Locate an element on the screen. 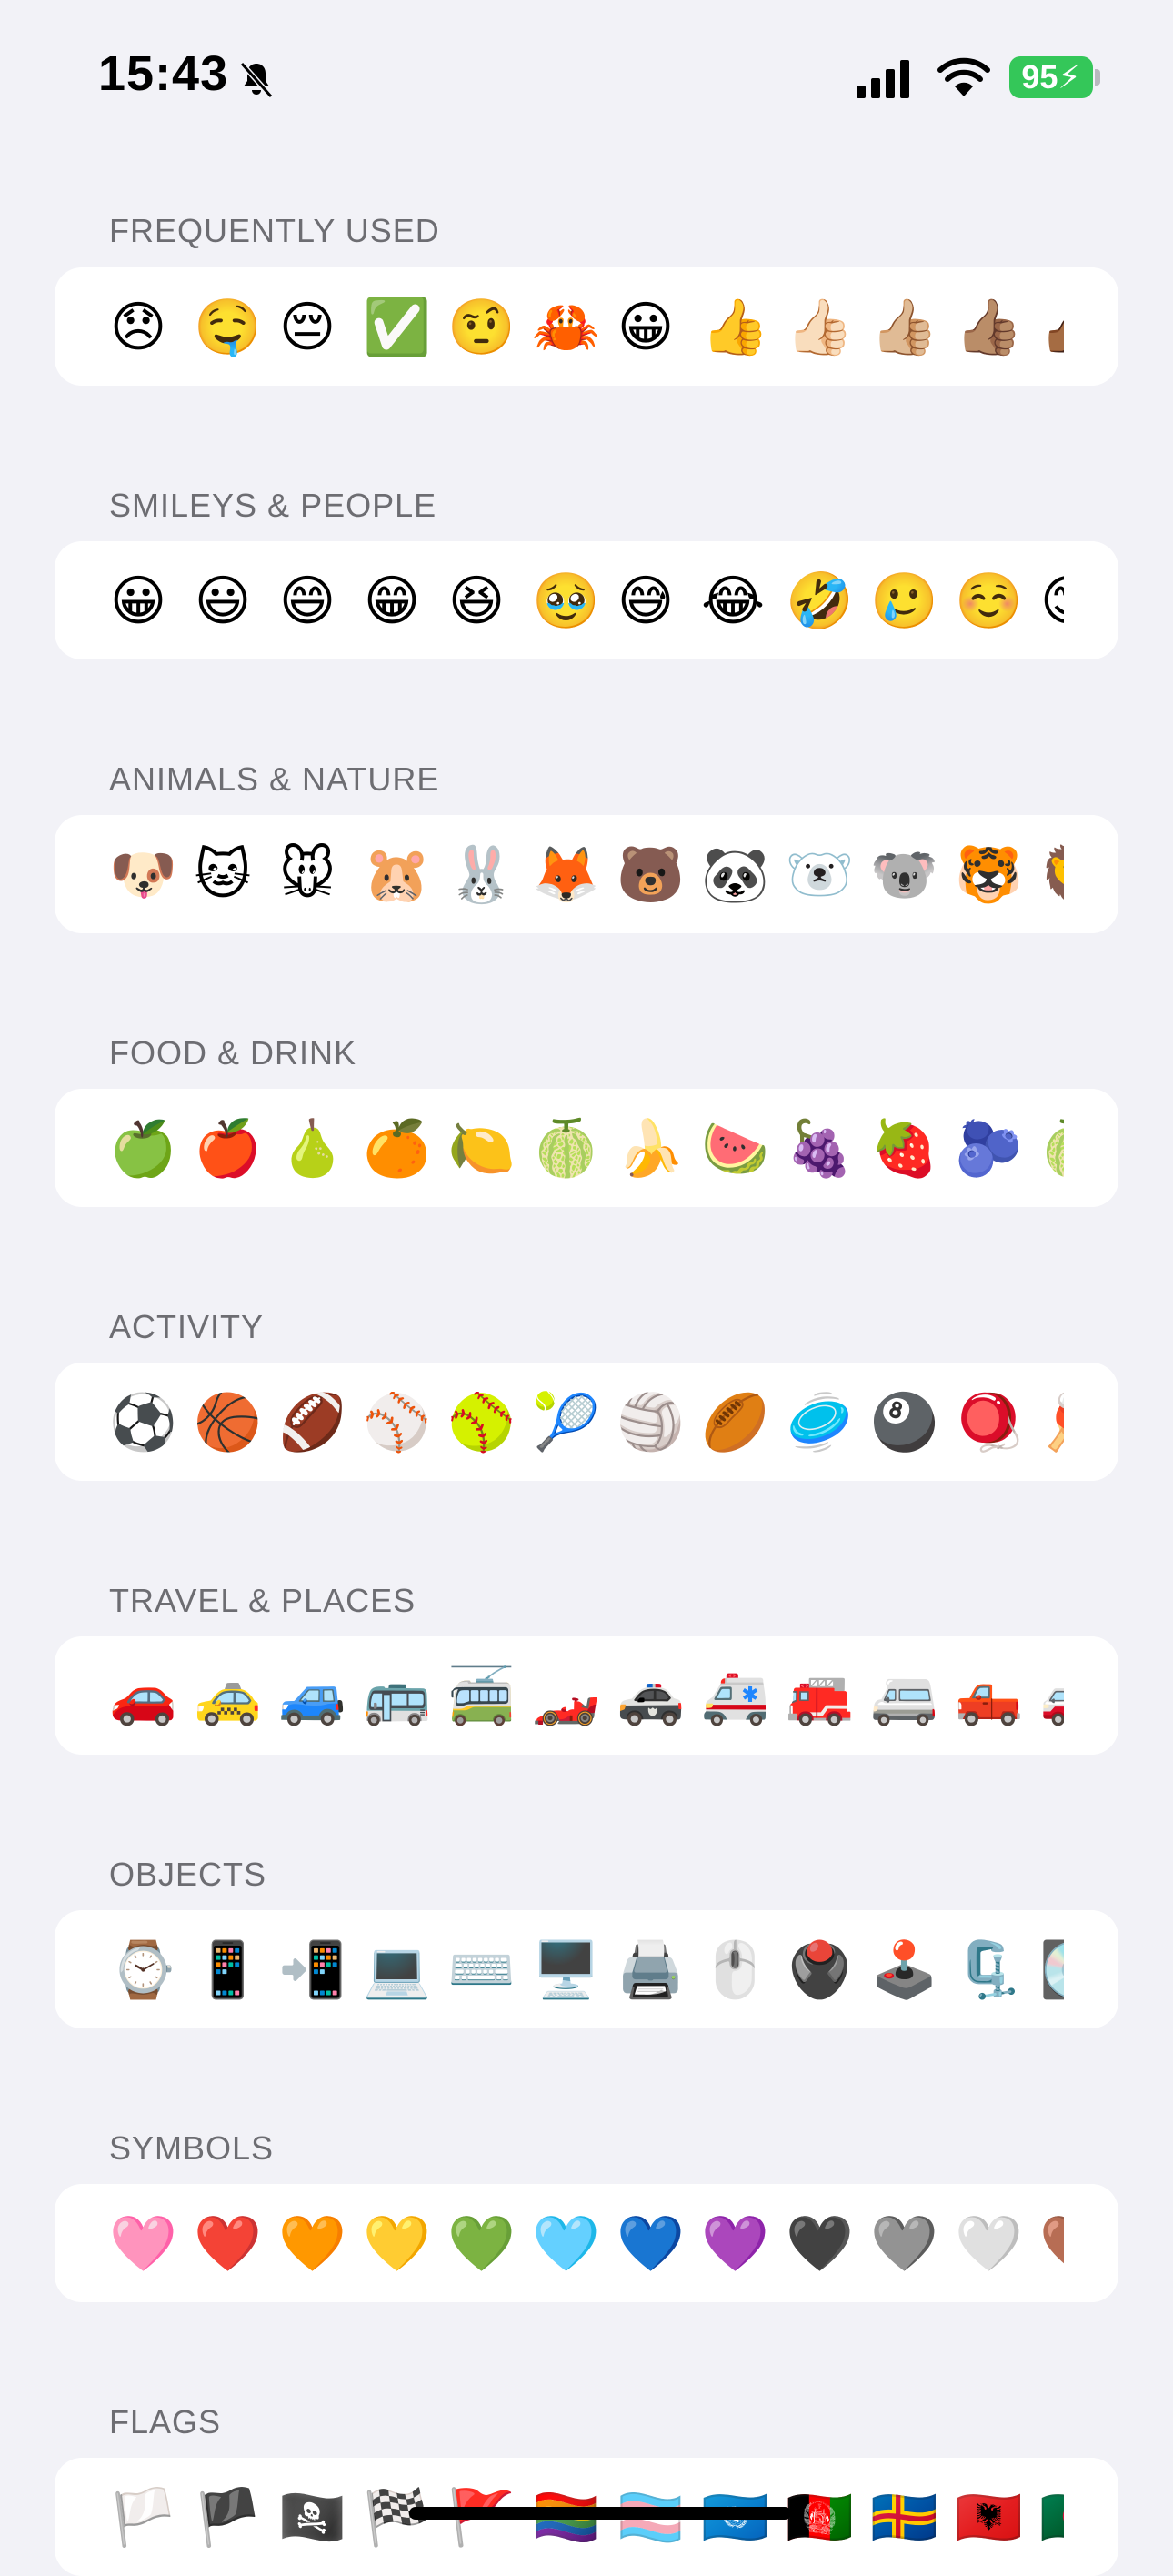  emoji-button: 👍 is located at coordinates (735, 327).